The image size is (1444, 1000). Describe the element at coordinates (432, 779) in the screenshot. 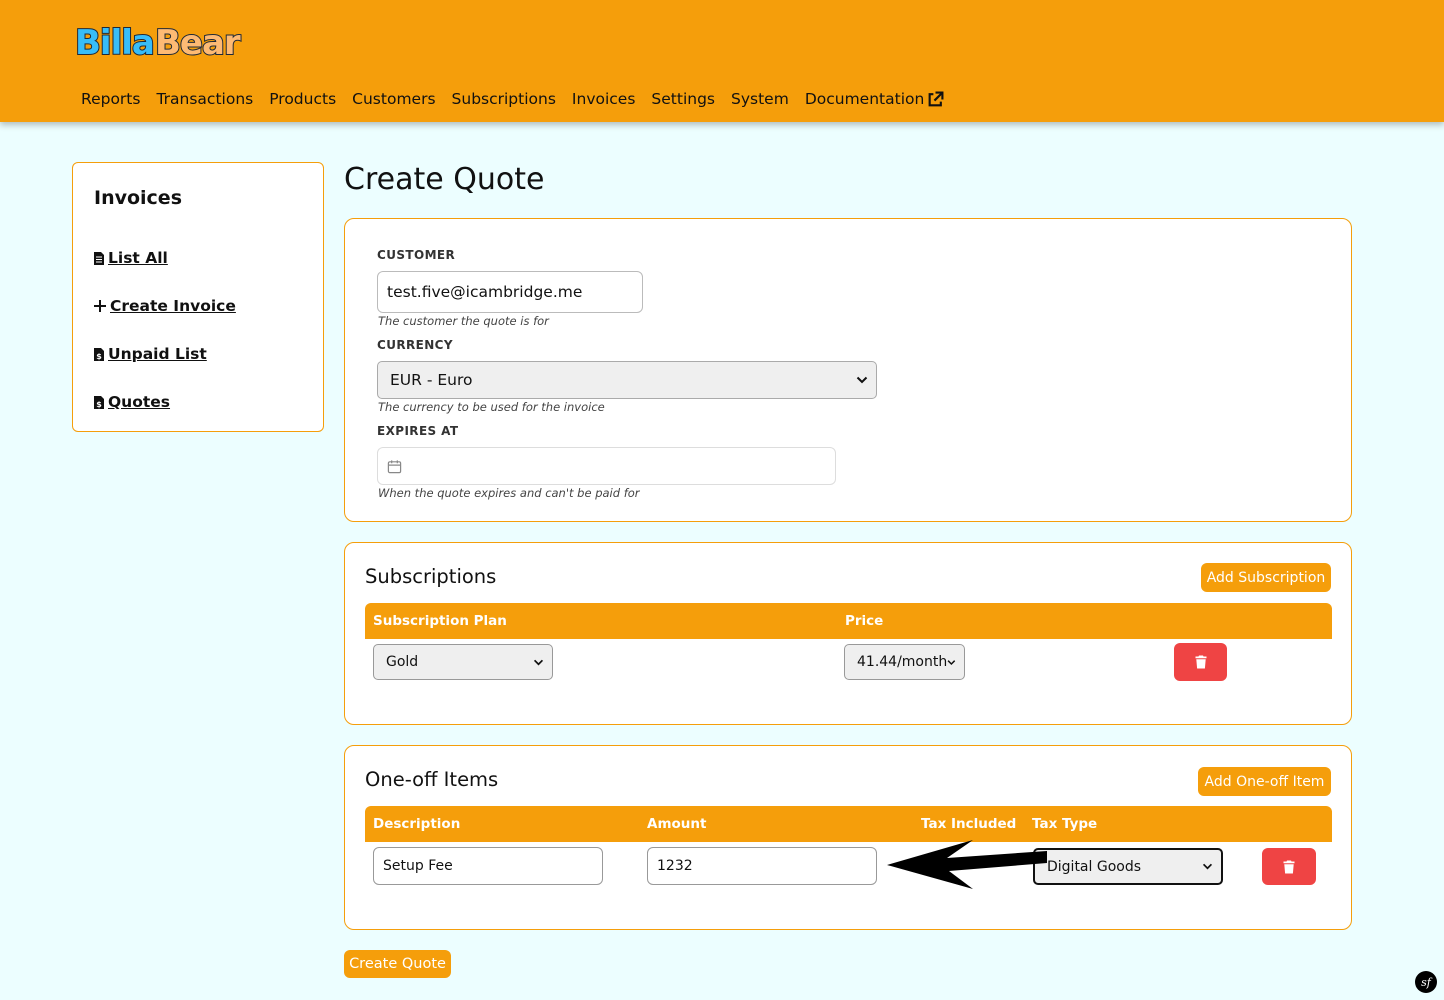

I see `one-off-items-title: One-off Items` at that location.